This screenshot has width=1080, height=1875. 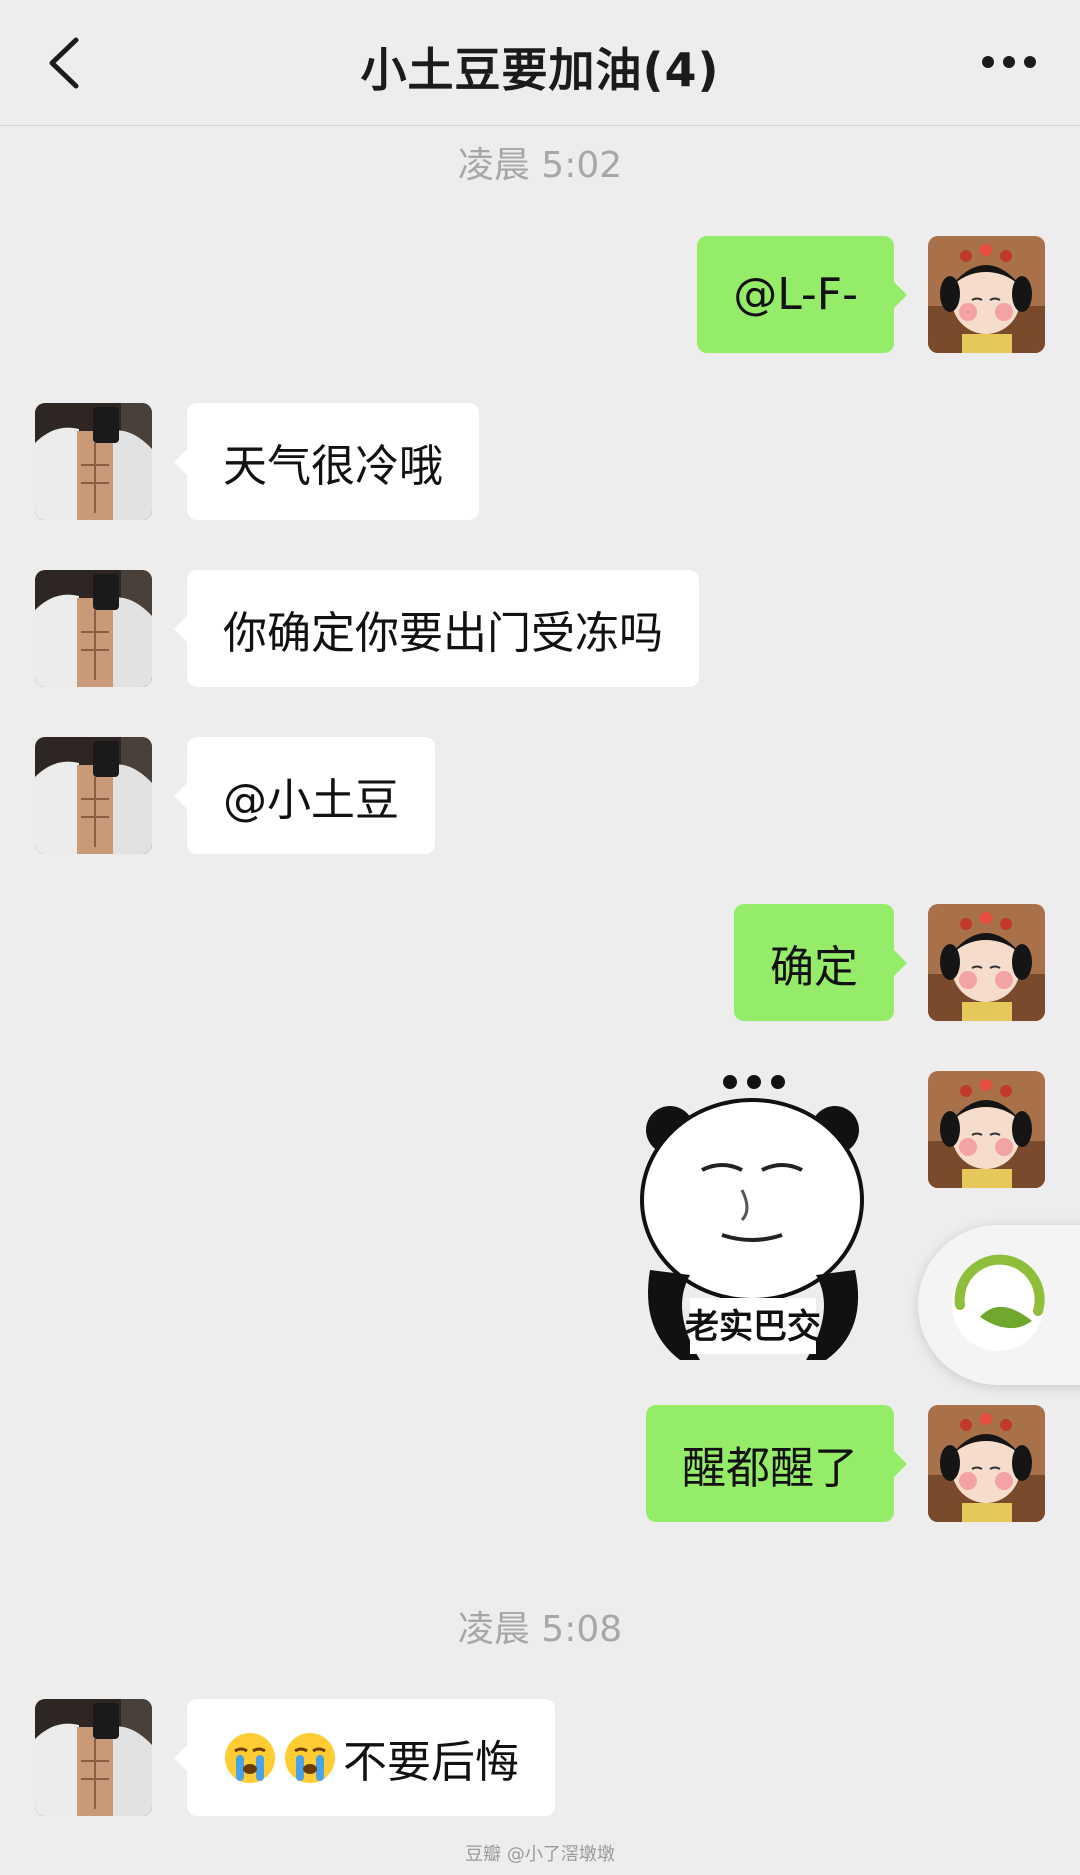 I want to click on incoming-message-bubble: 不要后悔, so click(x=364, y=1757).